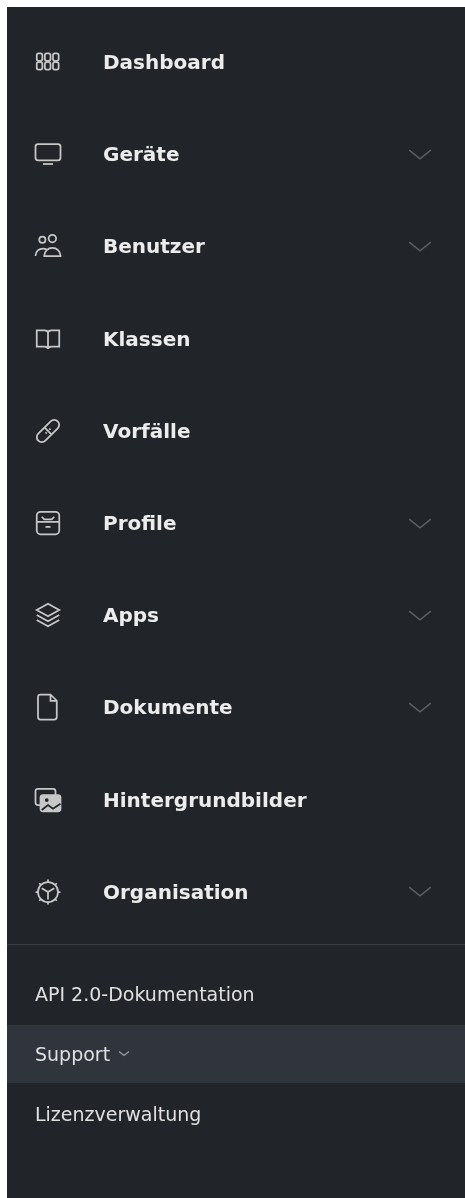  I want to click on link-label: Support, so click(73, 1053).